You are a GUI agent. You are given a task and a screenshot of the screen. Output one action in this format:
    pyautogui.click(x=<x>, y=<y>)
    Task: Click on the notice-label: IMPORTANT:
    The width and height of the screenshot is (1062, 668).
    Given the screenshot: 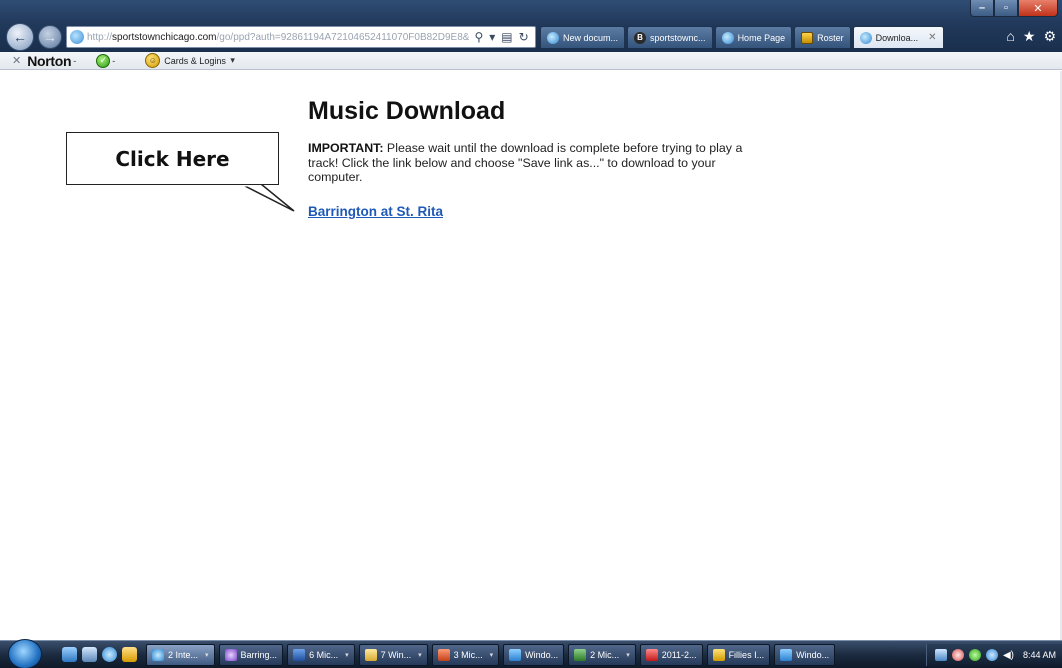 What is the action you would take?
    pyautogui.click(x=346, y=148)
    